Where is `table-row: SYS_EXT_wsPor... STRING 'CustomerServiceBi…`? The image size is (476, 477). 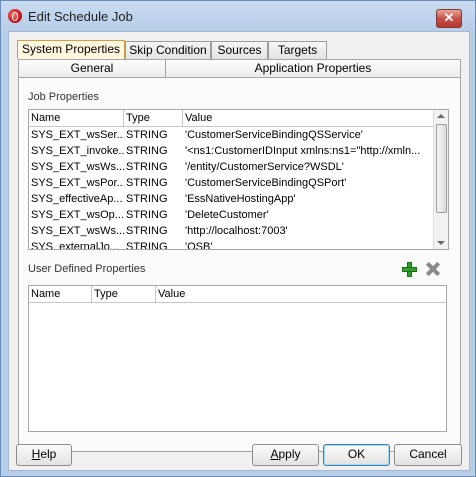 table-row: SYS_EXT_wsPor... STRING 'CustomerServiceBi… is located at coordinates (230, 183).